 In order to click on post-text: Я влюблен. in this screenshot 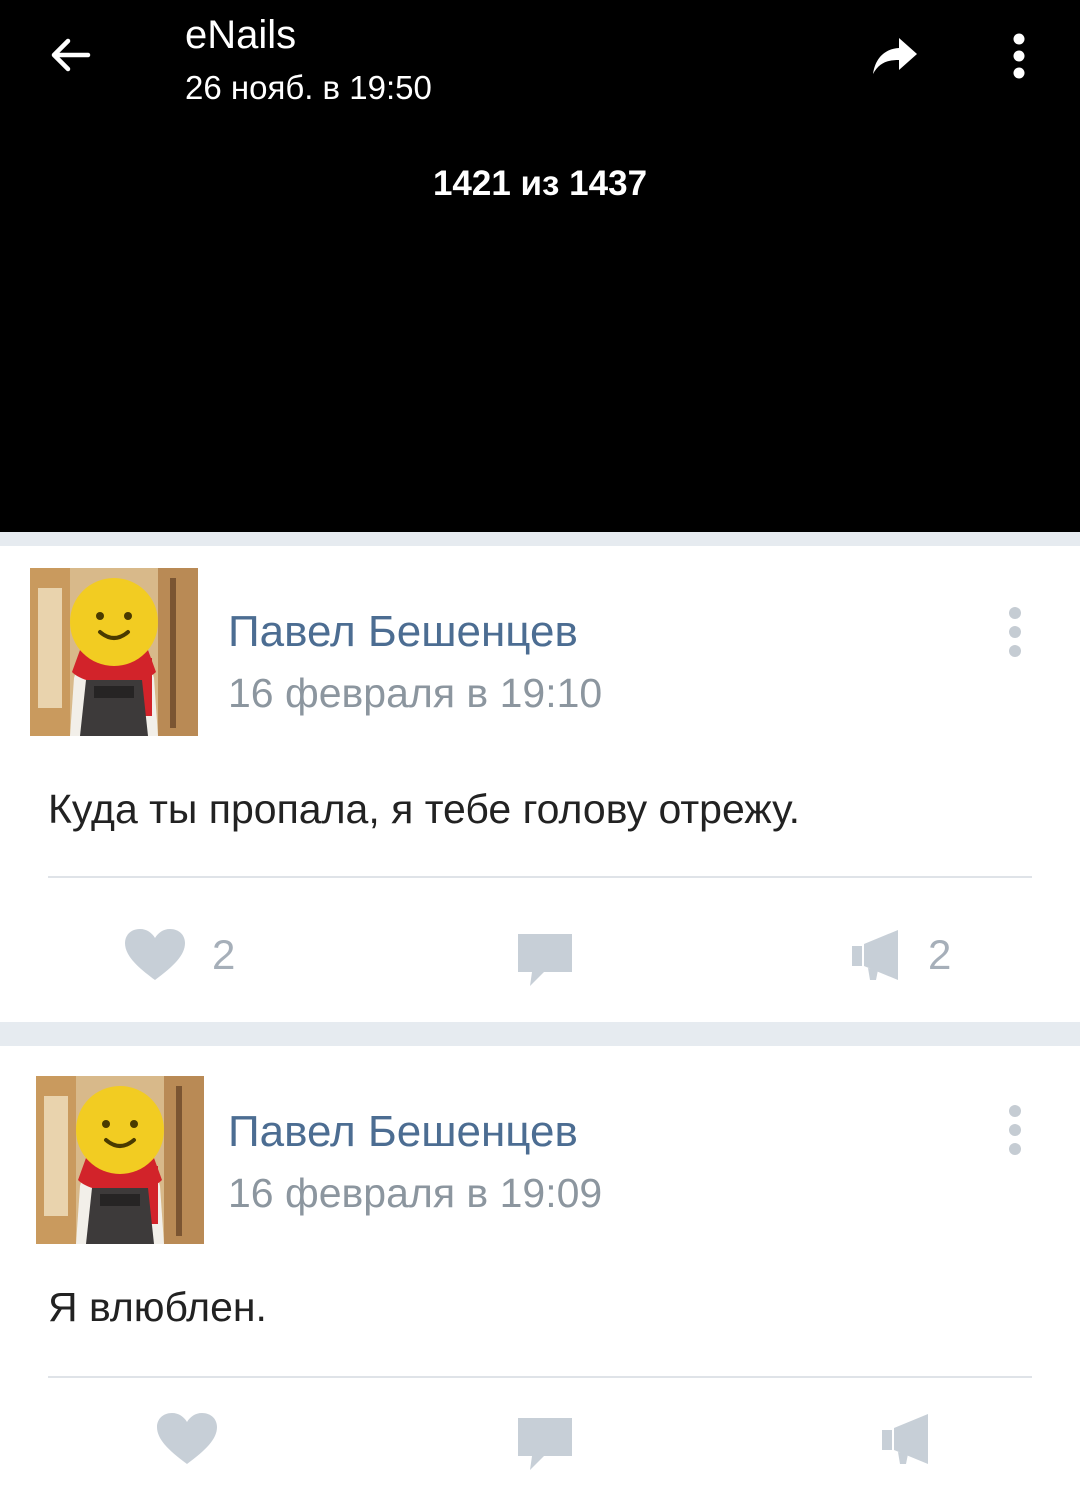, I will do `click(157, 1307)`.